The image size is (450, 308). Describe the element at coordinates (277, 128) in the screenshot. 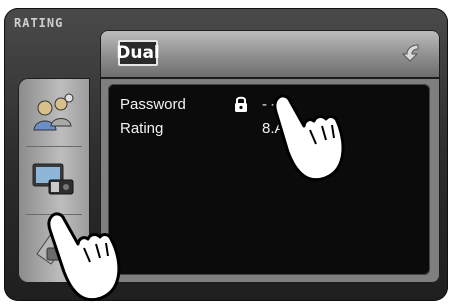

I see `rating-value: 8.Ad` at that location.